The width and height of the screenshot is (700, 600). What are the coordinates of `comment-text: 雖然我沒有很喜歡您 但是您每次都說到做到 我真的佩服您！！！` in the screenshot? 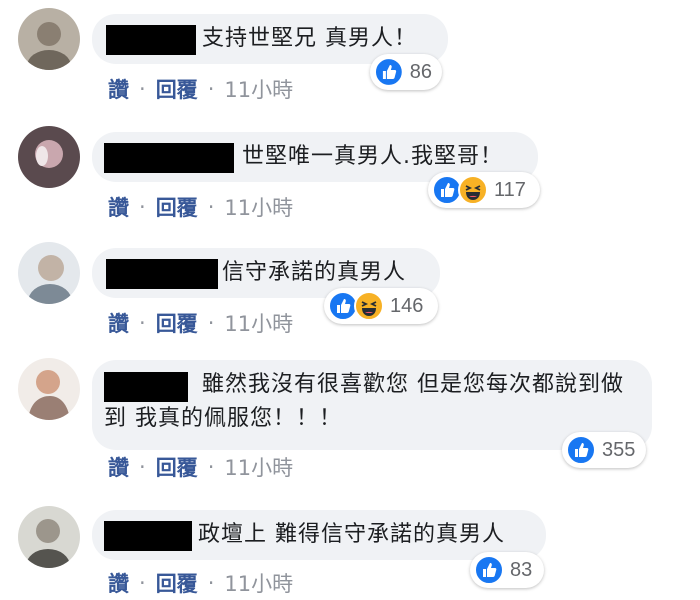 It's located at (364, 401).